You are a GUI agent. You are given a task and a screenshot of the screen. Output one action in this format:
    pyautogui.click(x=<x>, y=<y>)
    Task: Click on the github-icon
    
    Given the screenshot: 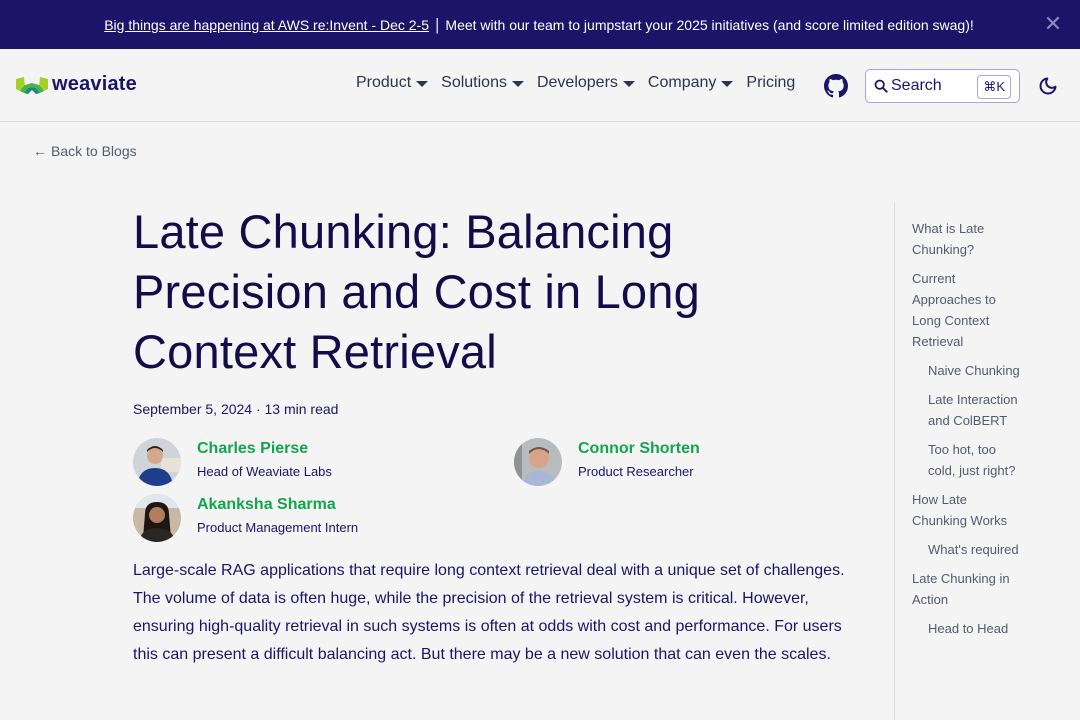 What is the action you would take?
    pyautogui.click(x=836, y=86)
    